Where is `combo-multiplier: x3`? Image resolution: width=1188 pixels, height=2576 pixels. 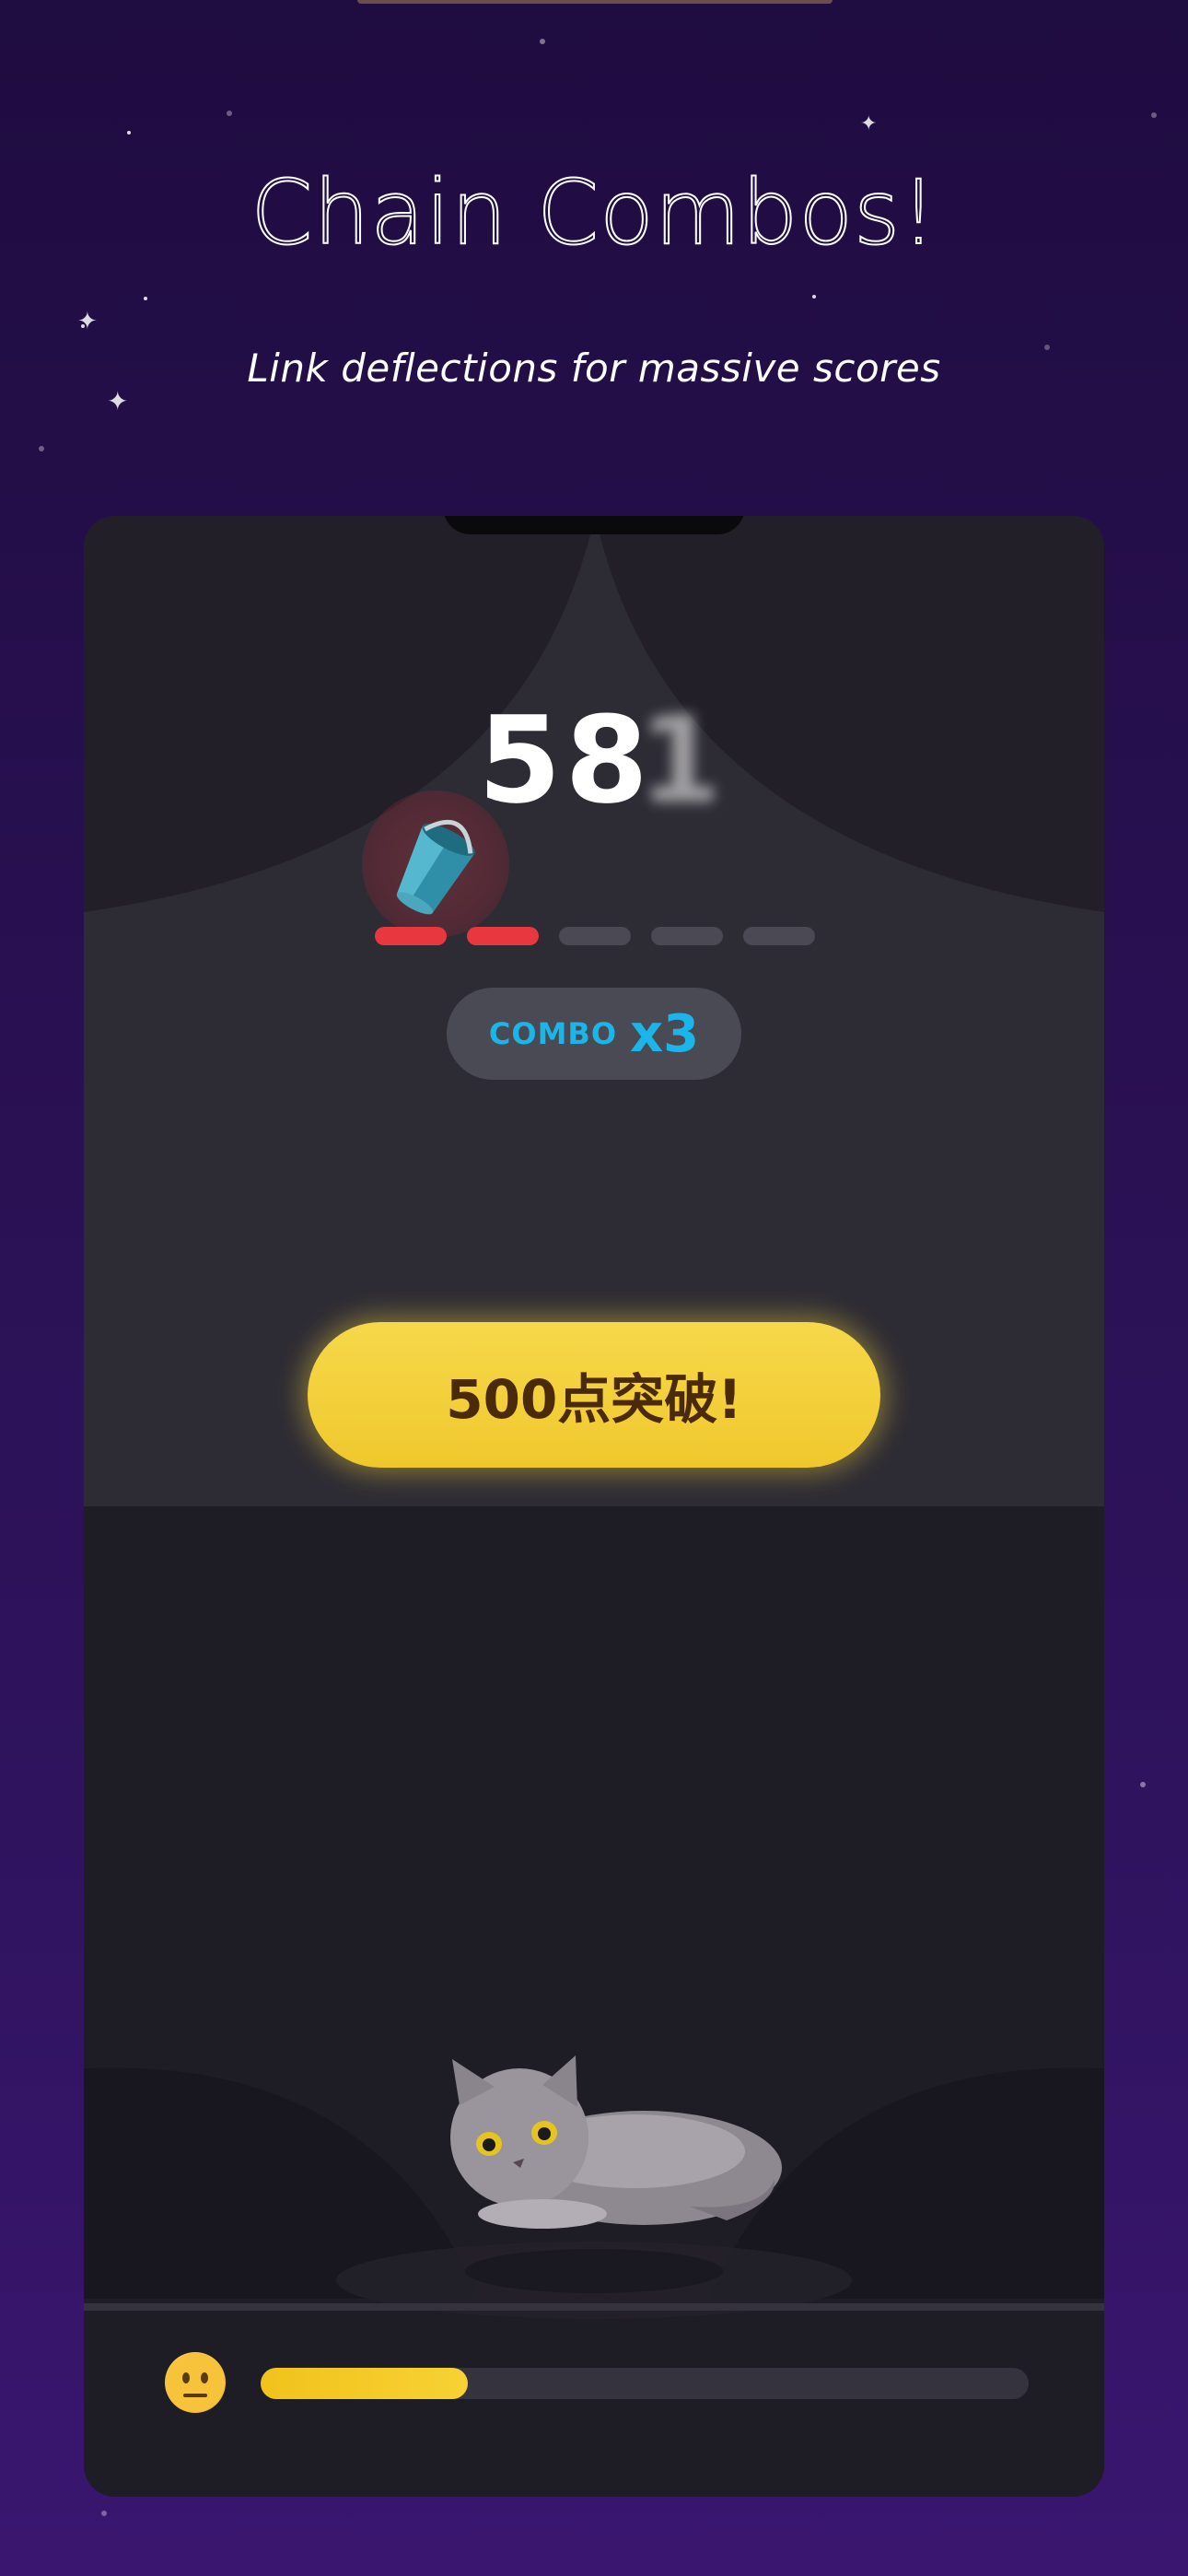
combo-multiplier: x3 is located at coordinates (665, 1033).